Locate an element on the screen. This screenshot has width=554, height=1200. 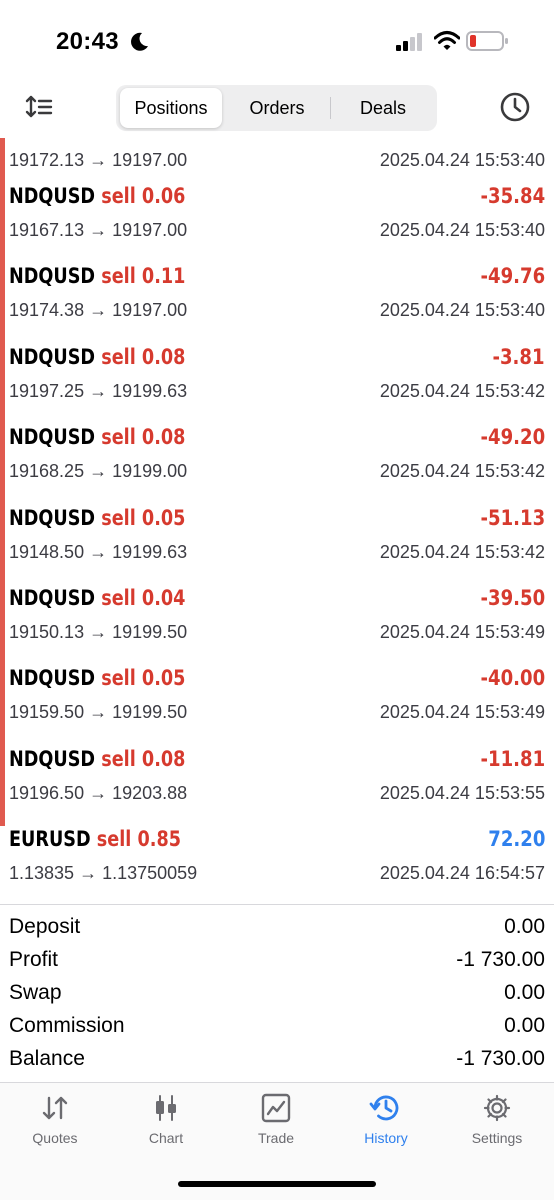
deal-title: EURUSD sell 0.85 is located at coordinates (95, 842).